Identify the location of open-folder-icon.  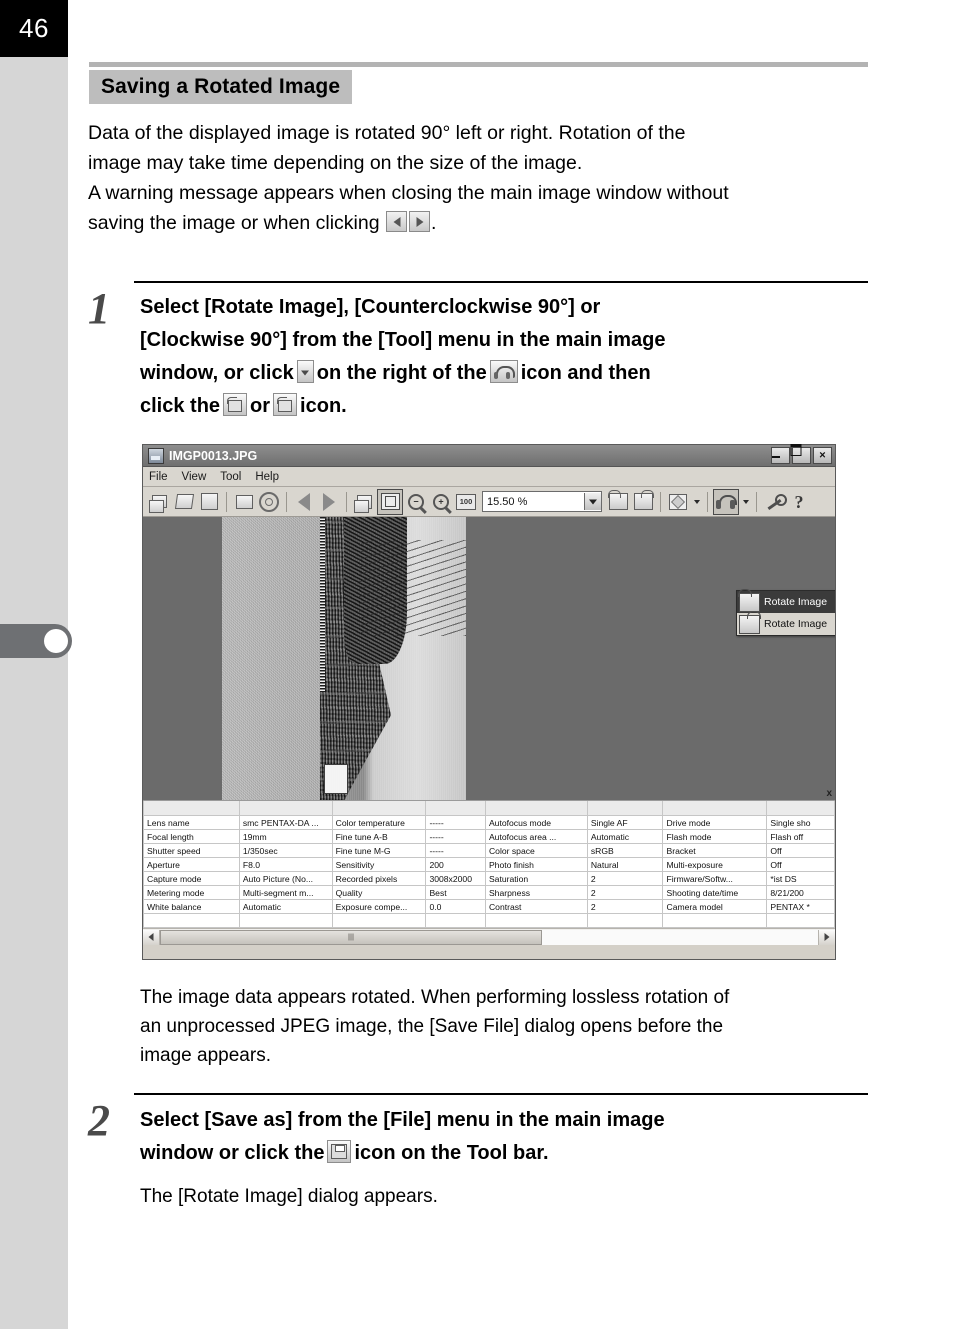
(184, 502).